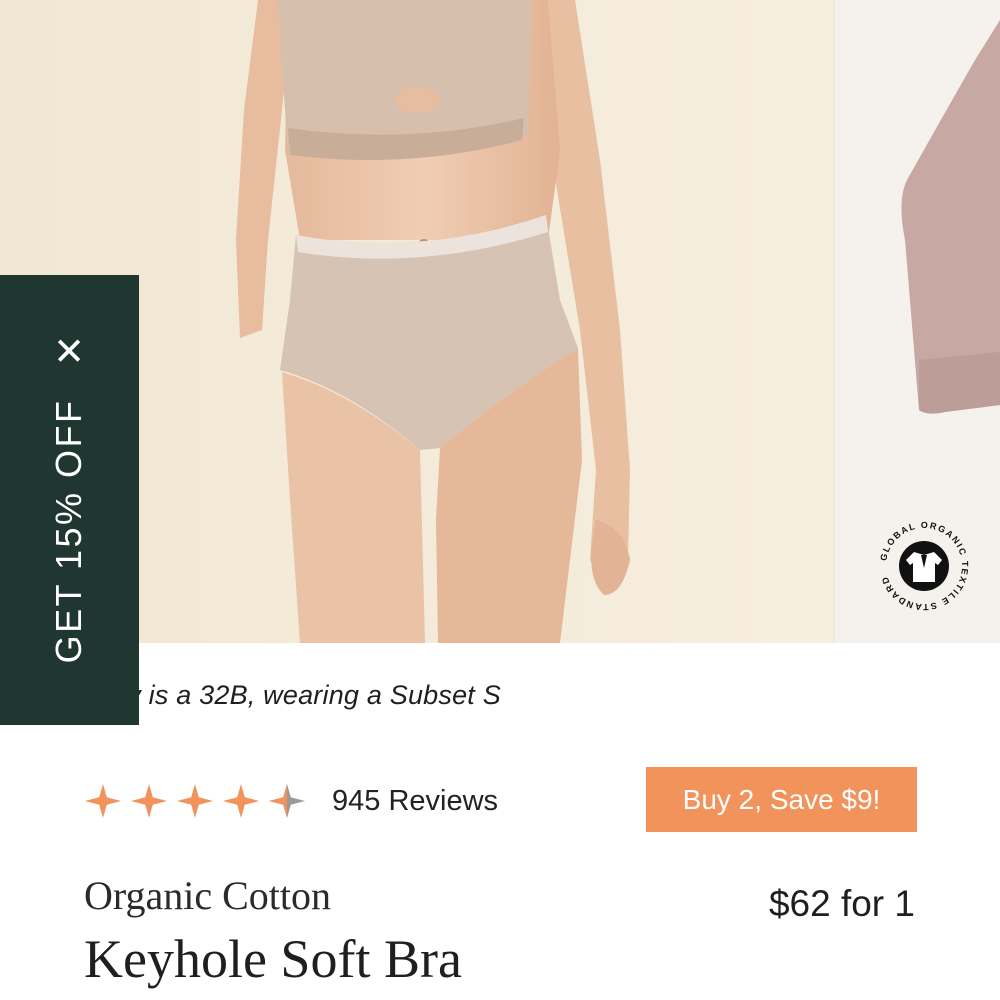 The width and height of the screenshot is (1000, 1000). Describe the element at coordinates (208, 895) in the screenshot. I see `product-collection: Organic Cotton` at that location.